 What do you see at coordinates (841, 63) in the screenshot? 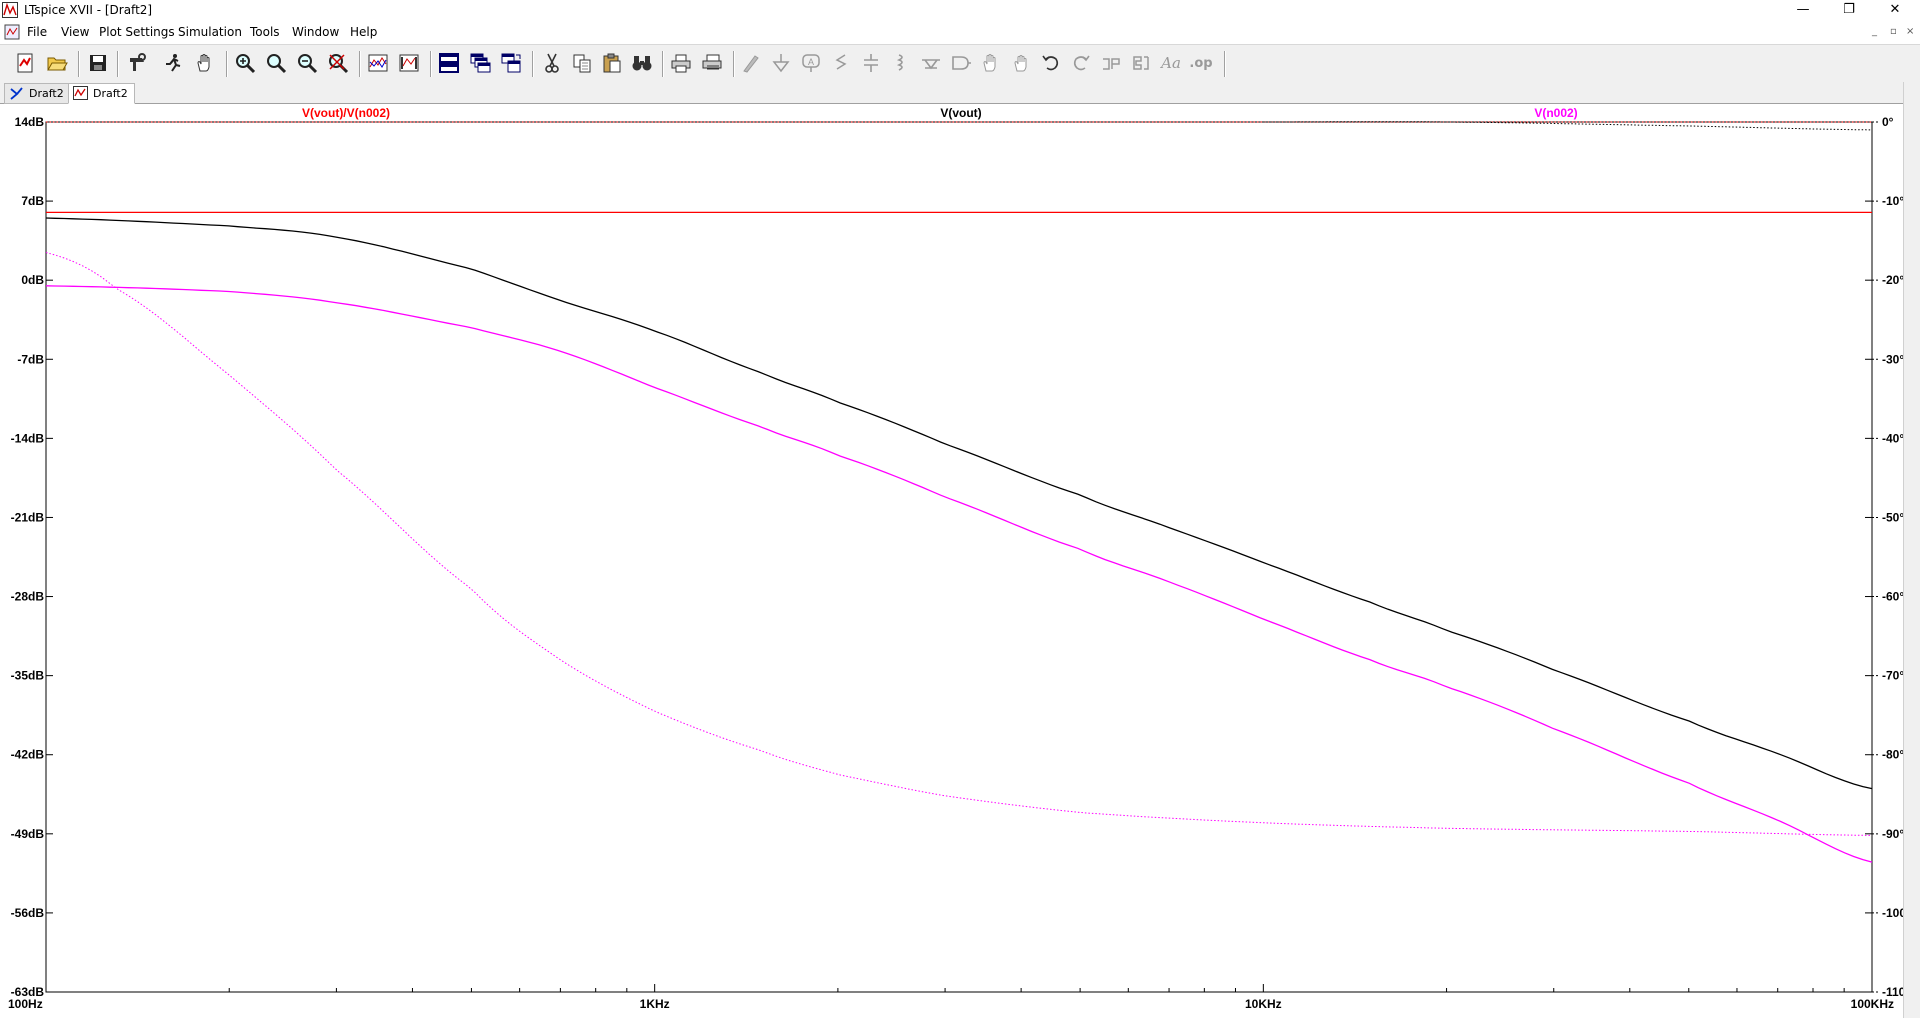
I see `resistor-icon` at bounding box center [841, 63].